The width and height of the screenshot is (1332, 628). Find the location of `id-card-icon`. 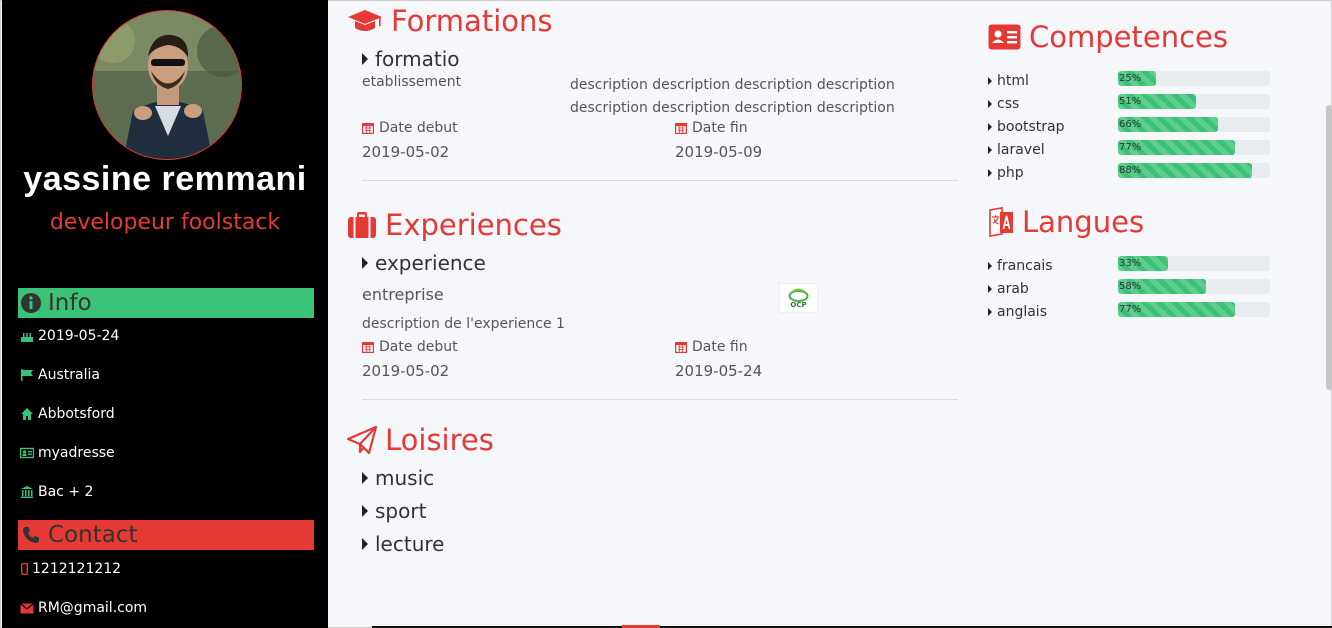

id-card-icon is located at coordinates (27, 453).